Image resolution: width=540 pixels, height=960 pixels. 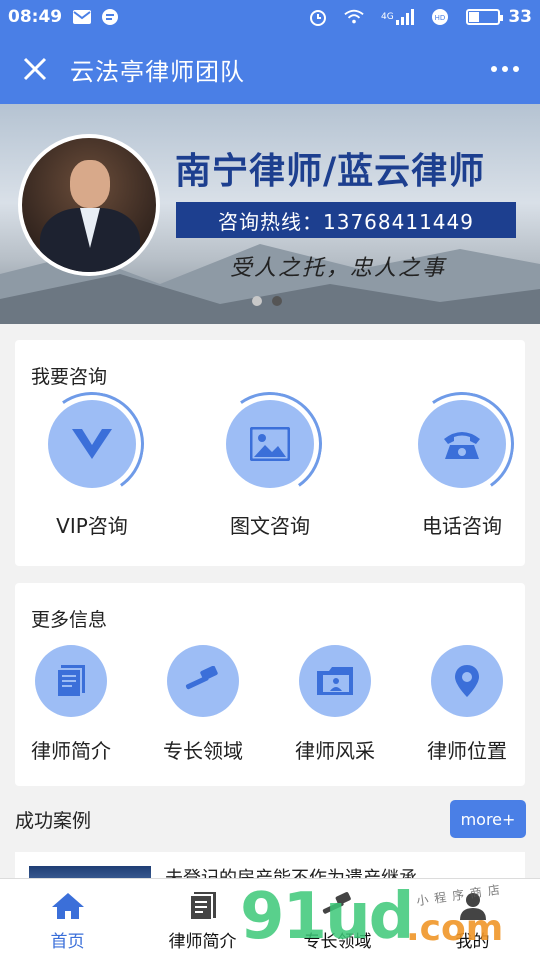 I want to click on phone-consult-button: 电话咨询, so click(x=462, y=461).